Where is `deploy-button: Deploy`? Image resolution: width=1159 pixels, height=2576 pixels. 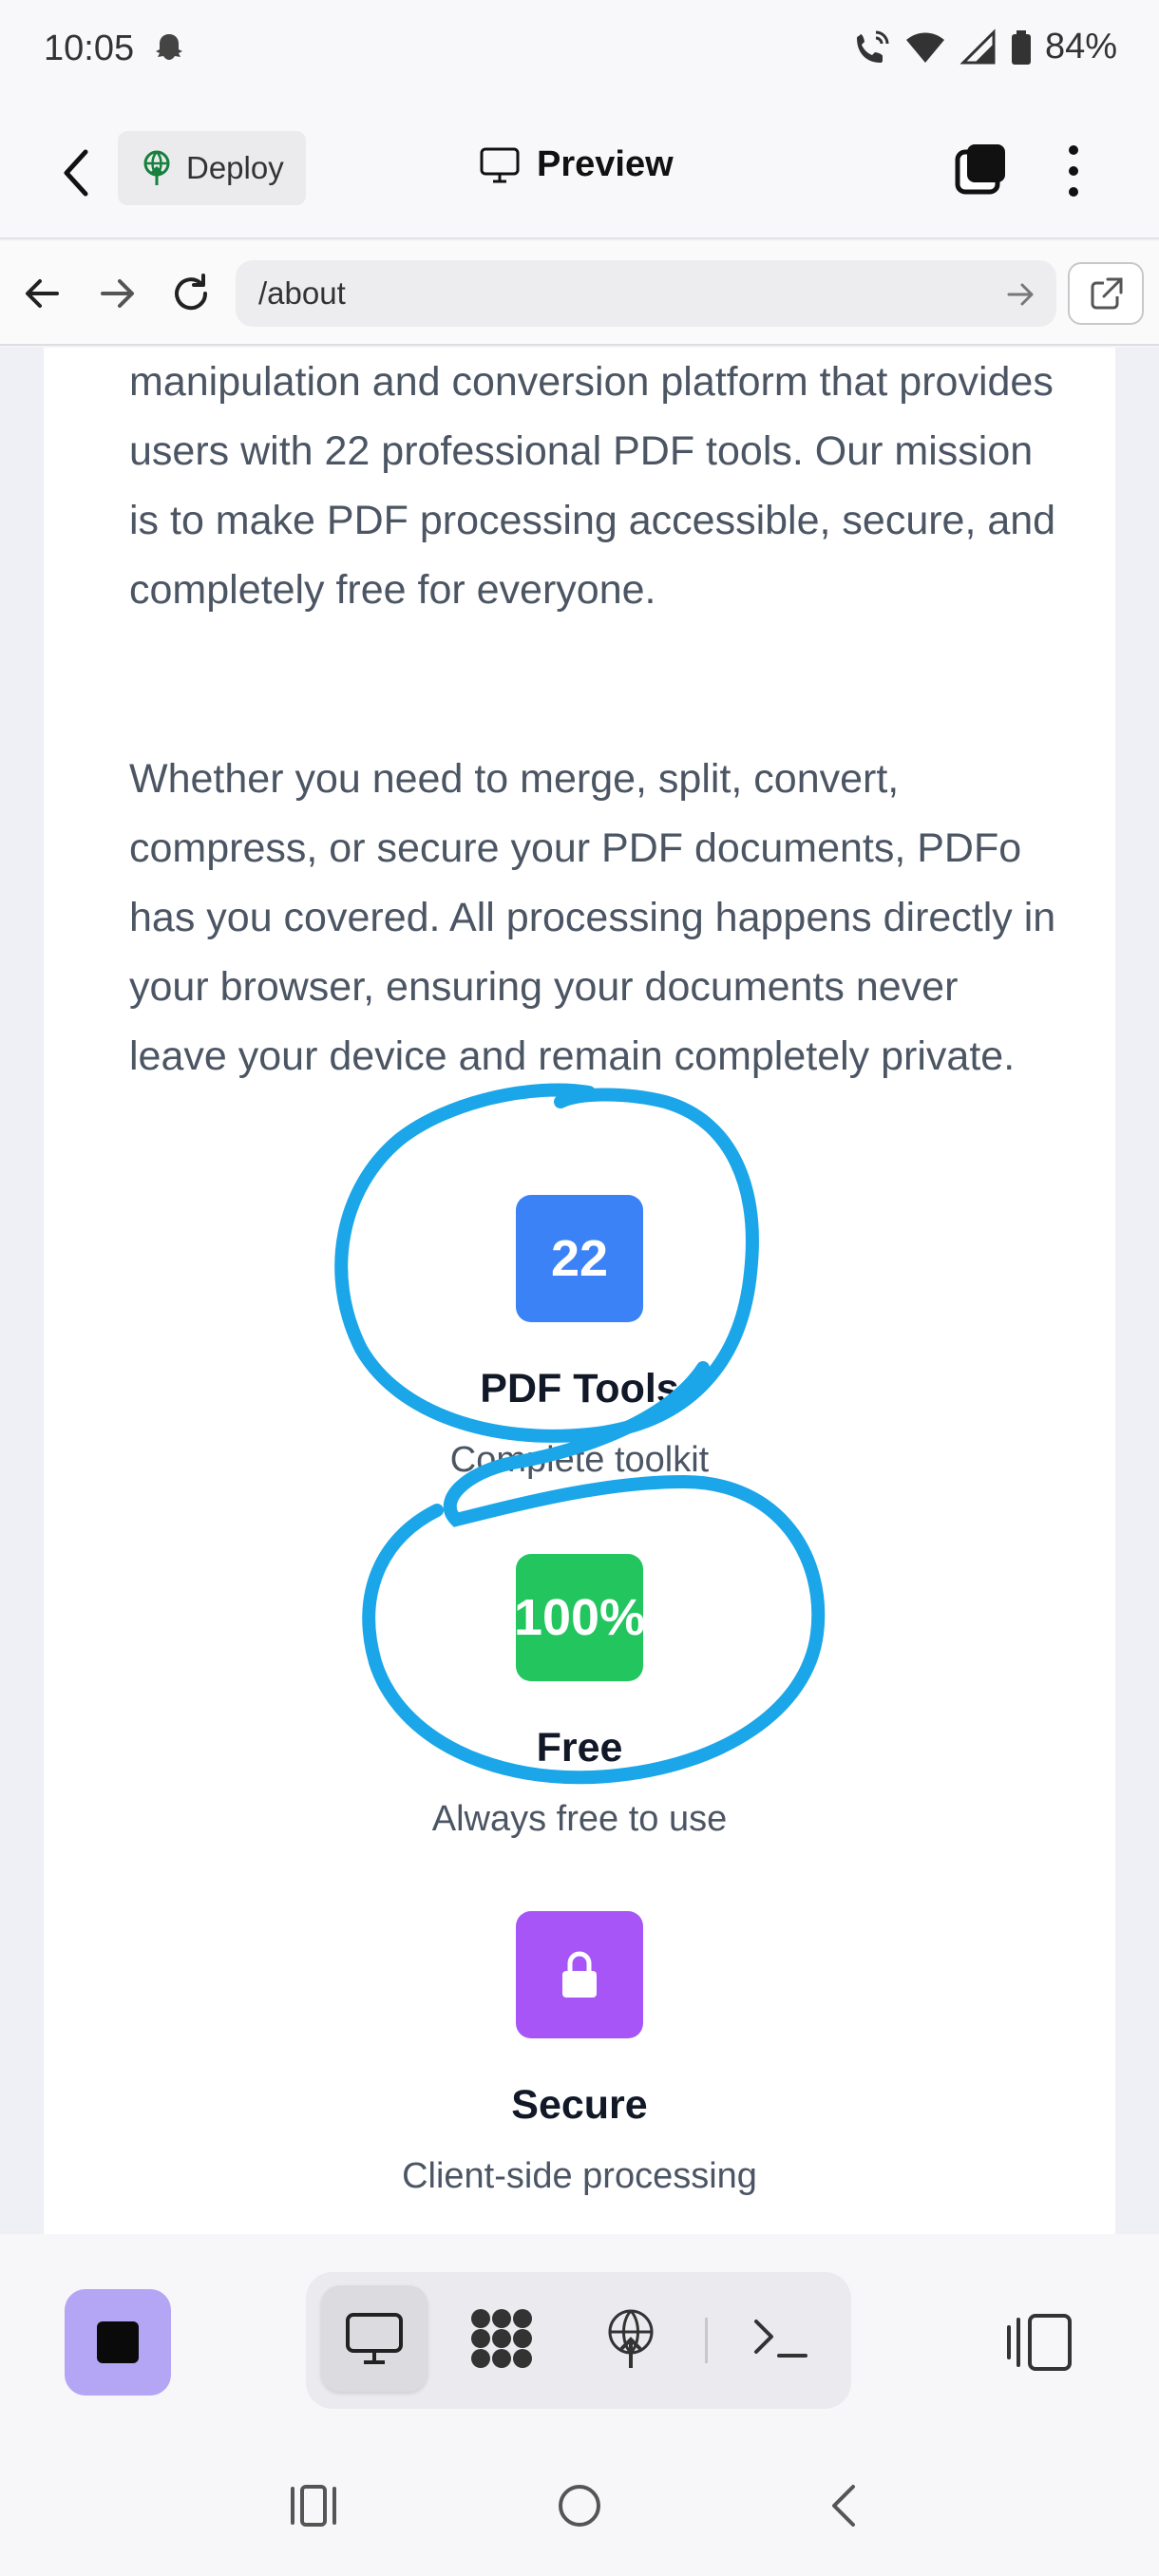 deploy-button: Deploy is located at coordinates (212, 168).